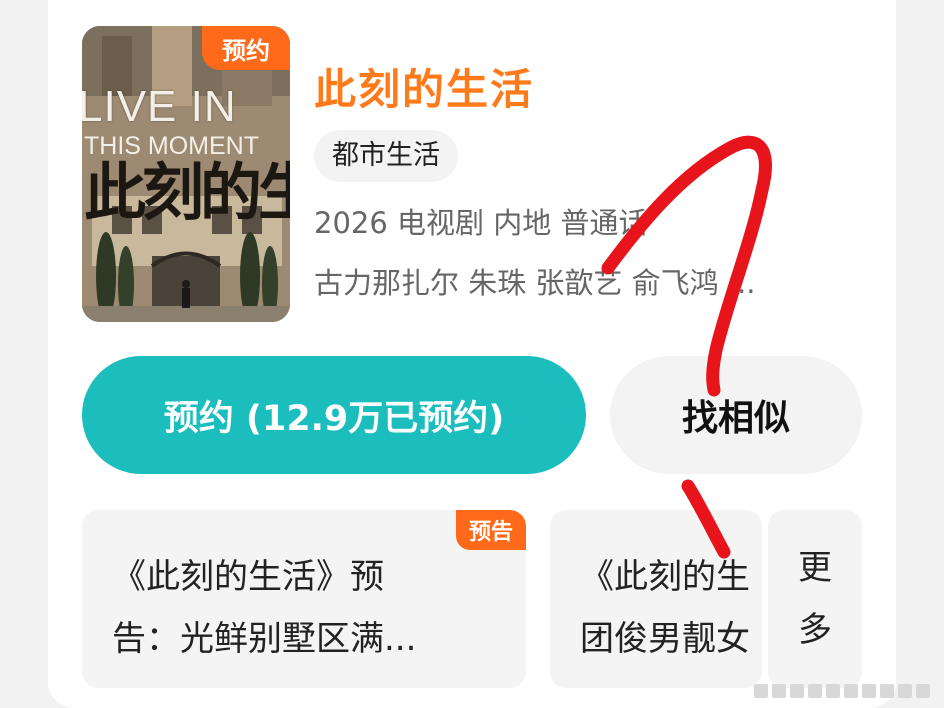 The width and height of the screenshot is (944, 708). What do you see at coordinates (248, 577) in the screenshot?
I see `clip-title-line1: 《此刻的生活》预` at bounding box center [248, 577].